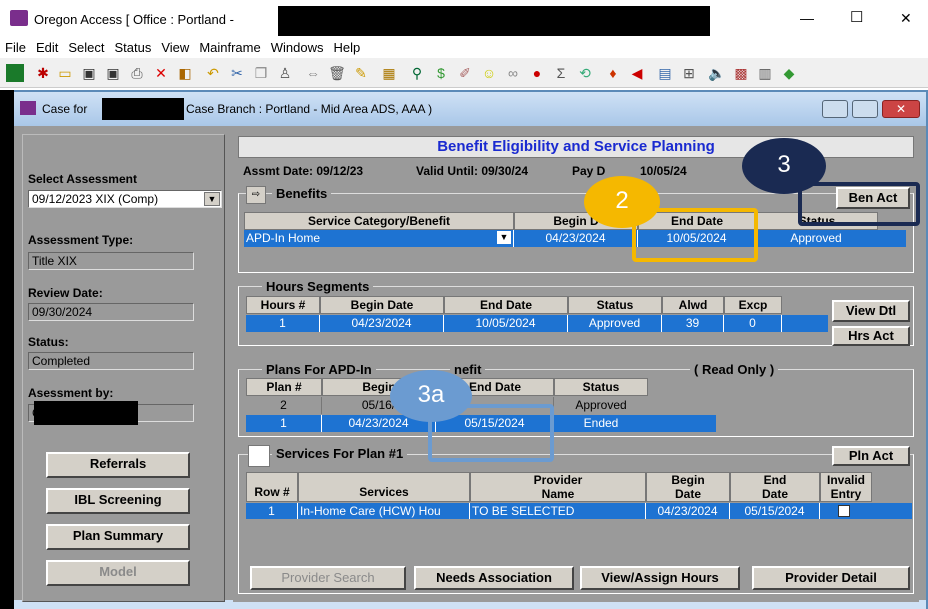 This screenshot has height=609, width=928. I want to click on left-window-border, so click(7, 349).